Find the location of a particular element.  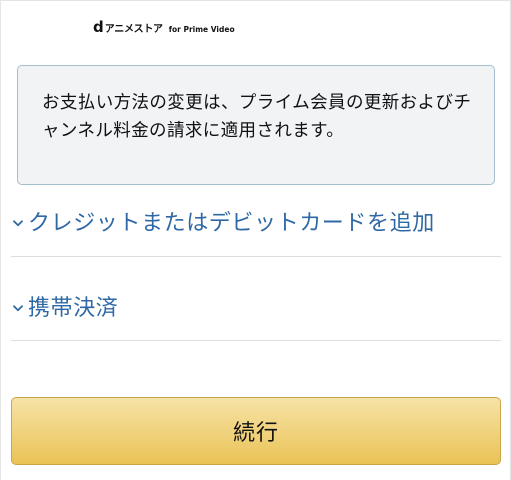

continue-button-label: 続行 is located at coordinates (255, 433).